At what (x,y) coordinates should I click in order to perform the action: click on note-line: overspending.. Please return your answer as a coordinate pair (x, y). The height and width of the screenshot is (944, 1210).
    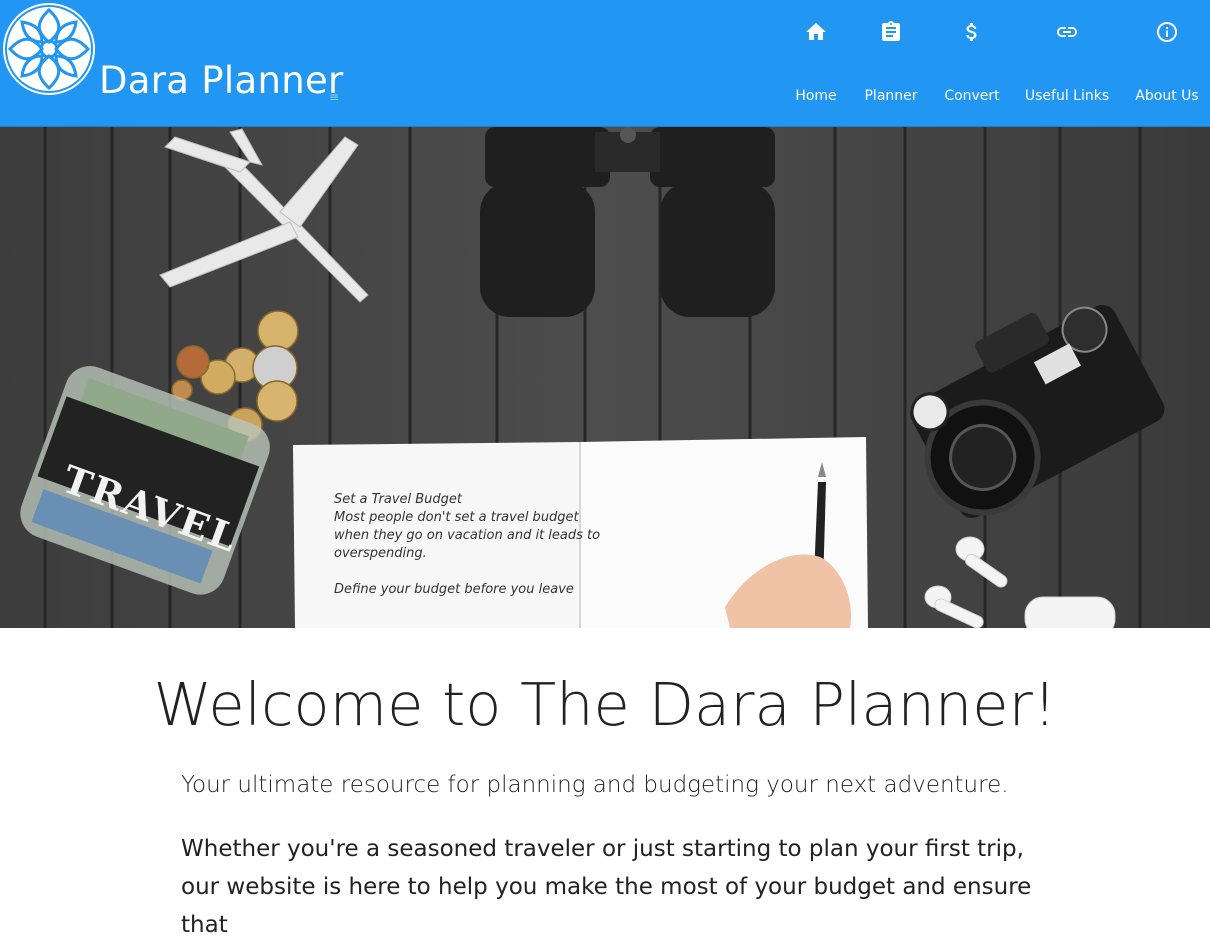
    Looking at the image, I should click on (380, 553).